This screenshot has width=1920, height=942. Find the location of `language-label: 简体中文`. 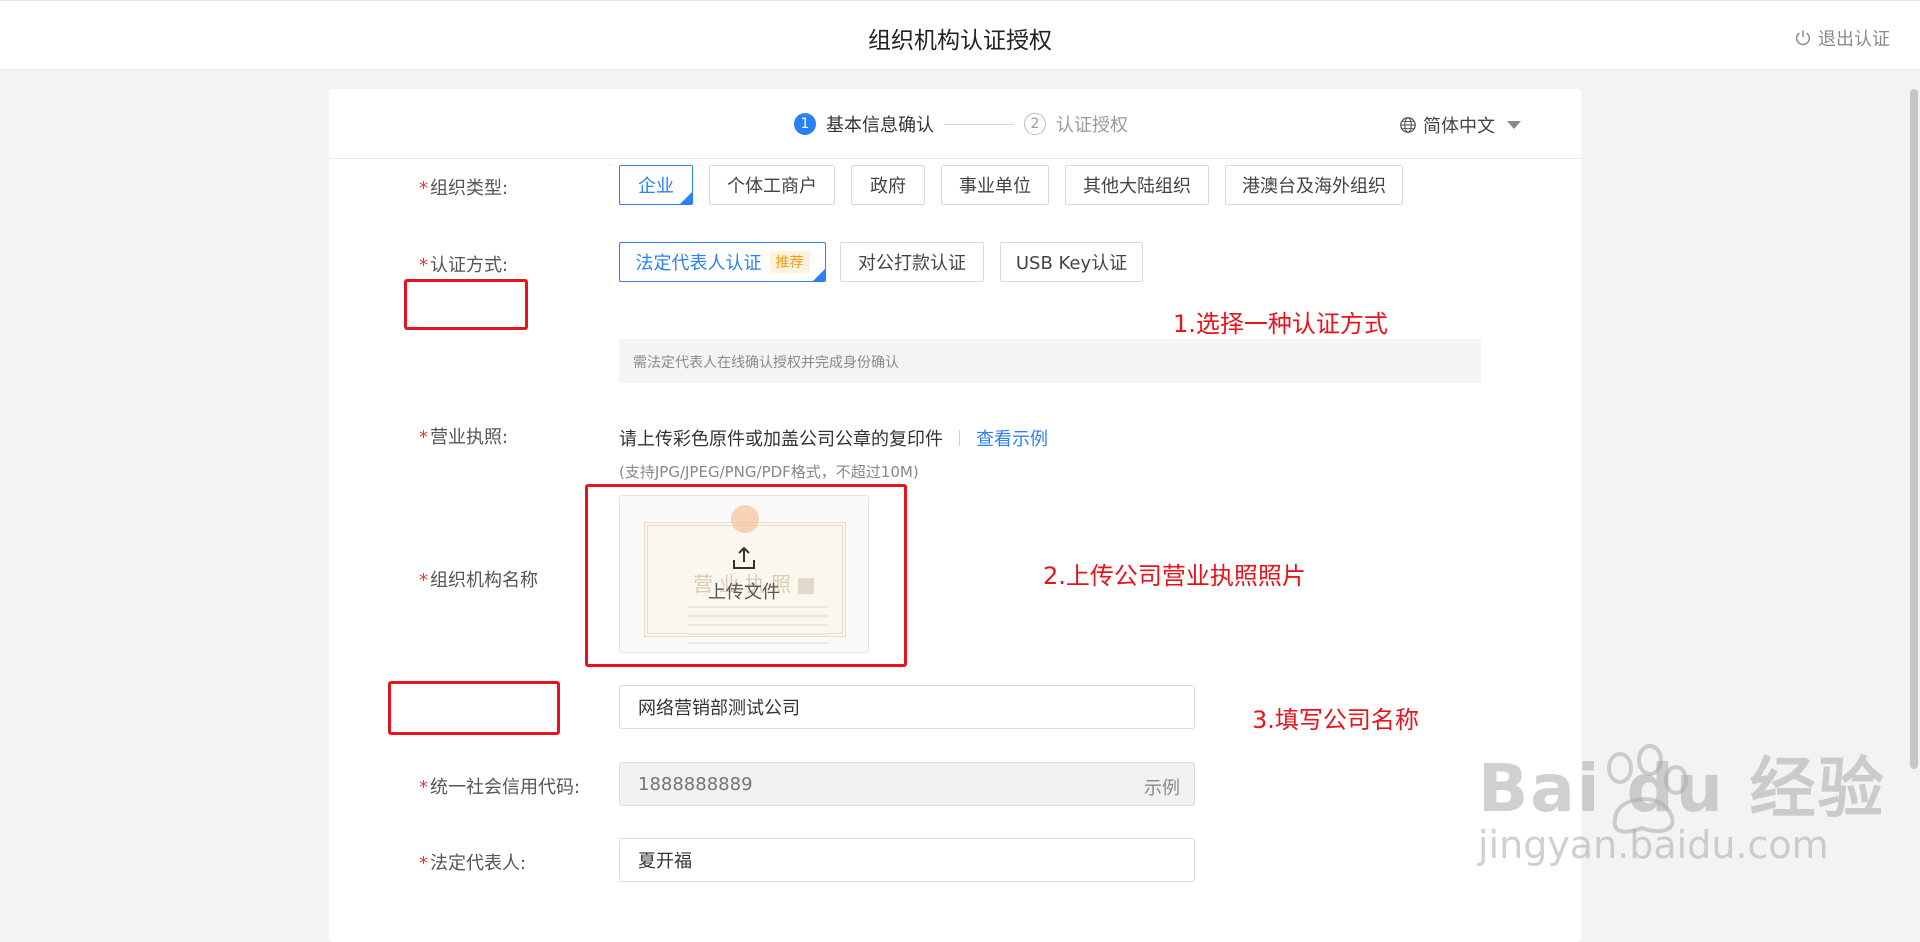

language-label: 简体中文 is located at coordinates (1459, 126).